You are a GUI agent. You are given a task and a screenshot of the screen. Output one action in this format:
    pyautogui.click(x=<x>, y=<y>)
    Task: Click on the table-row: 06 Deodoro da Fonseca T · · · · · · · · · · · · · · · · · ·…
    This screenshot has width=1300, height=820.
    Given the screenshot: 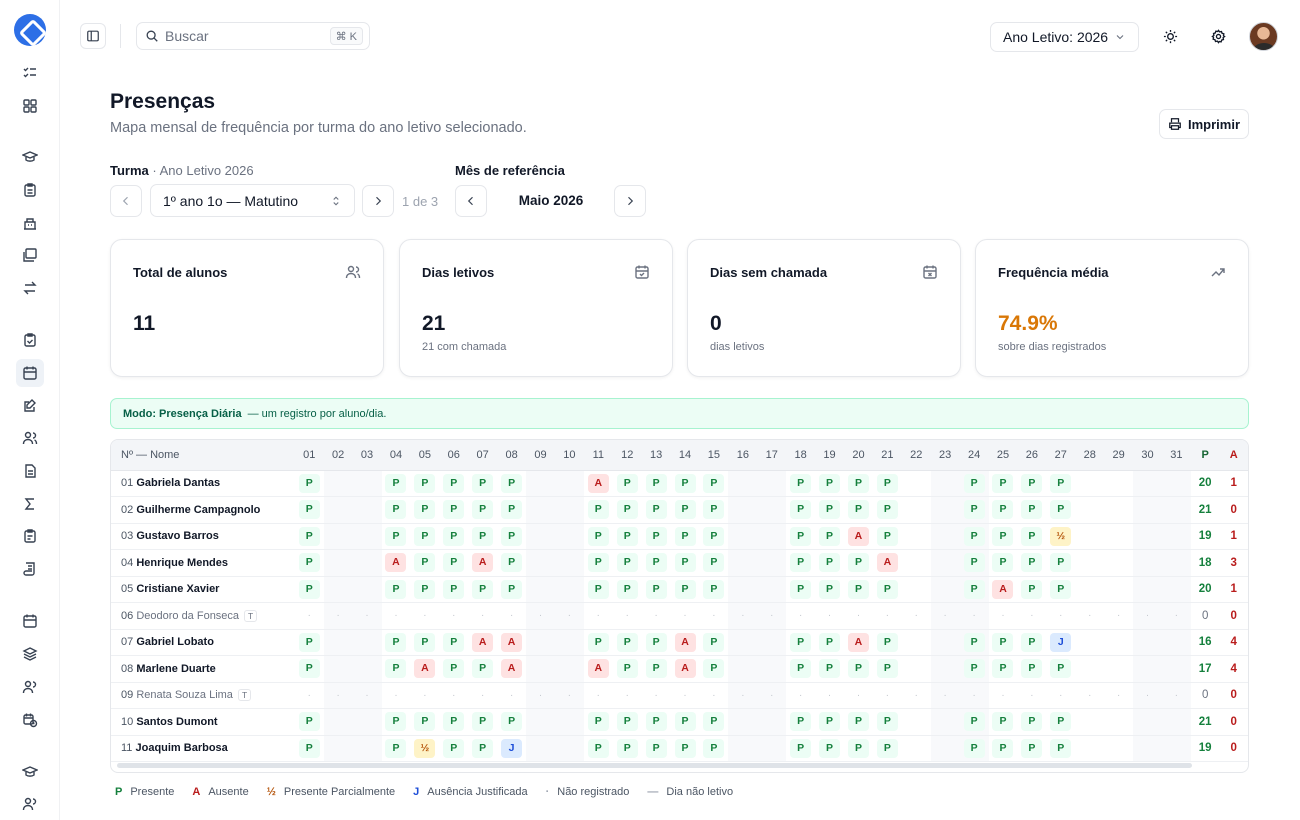 What is the action you would take?
    pyautogui.click(x=679, y=616)
    